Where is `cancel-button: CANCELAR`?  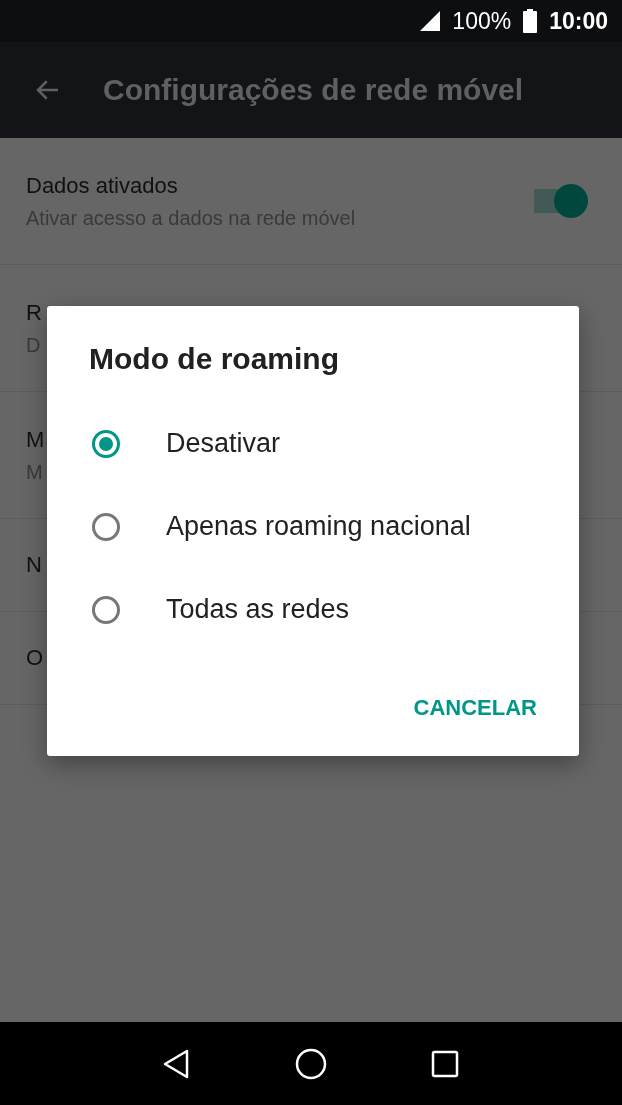 cancel-button: CANCELAR is located at coordinates (475, 708).